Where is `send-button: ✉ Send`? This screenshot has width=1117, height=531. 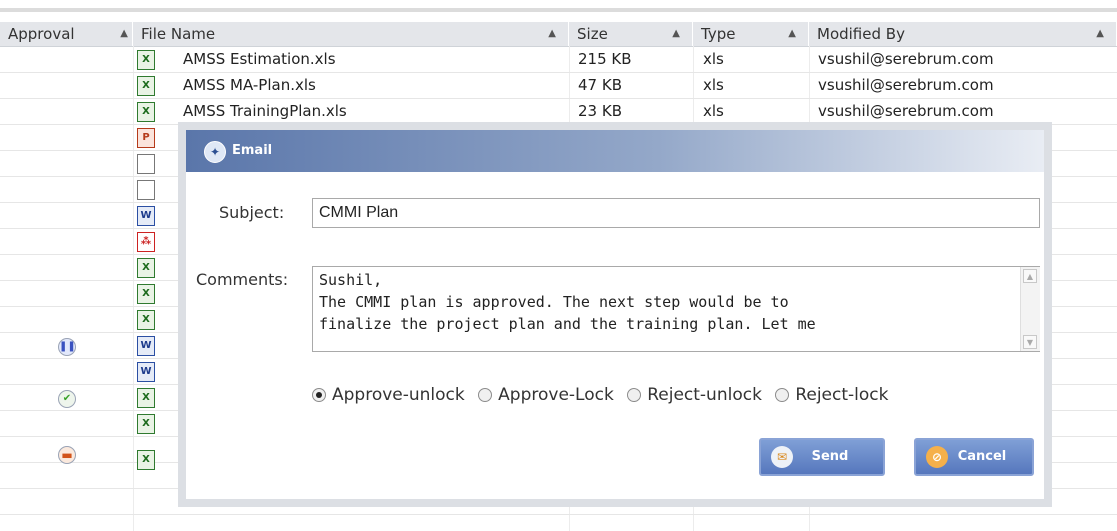 send-button: ✉ Send is located at coordinates (822, 457).